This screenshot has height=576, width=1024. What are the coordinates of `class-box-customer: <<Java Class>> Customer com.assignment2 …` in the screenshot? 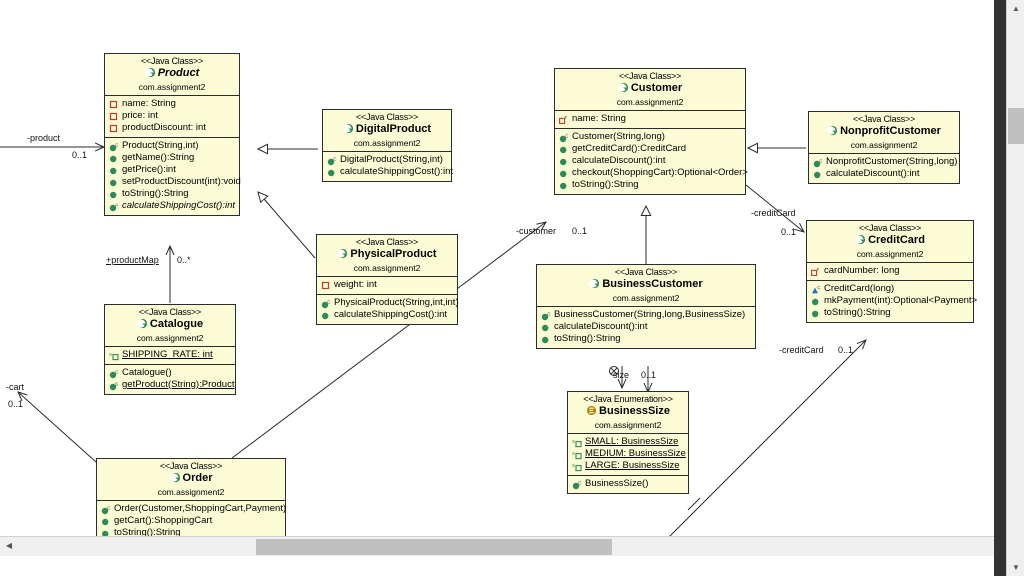 It's located at (651, 131).